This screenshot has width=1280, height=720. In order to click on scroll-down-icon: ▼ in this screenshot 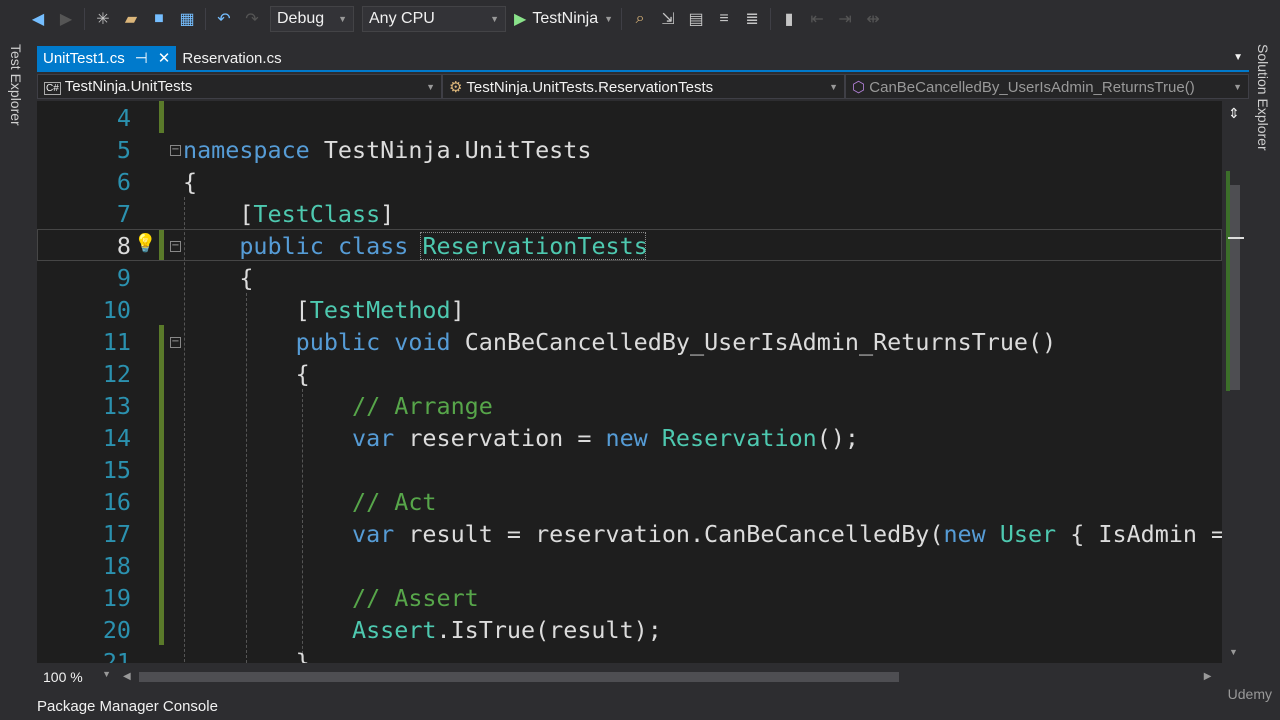, I will do `click(1233, 652)`.